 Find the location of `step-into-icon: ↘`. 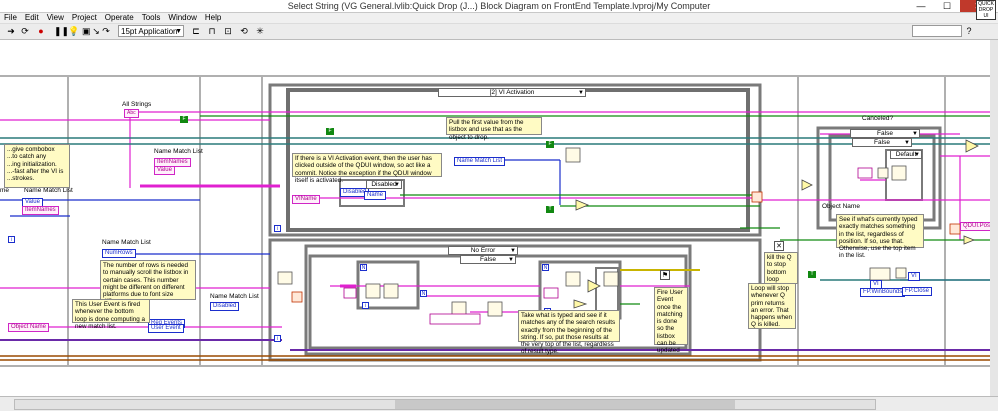

step-into-icon: ↘ is located at coordinates (96, 31).